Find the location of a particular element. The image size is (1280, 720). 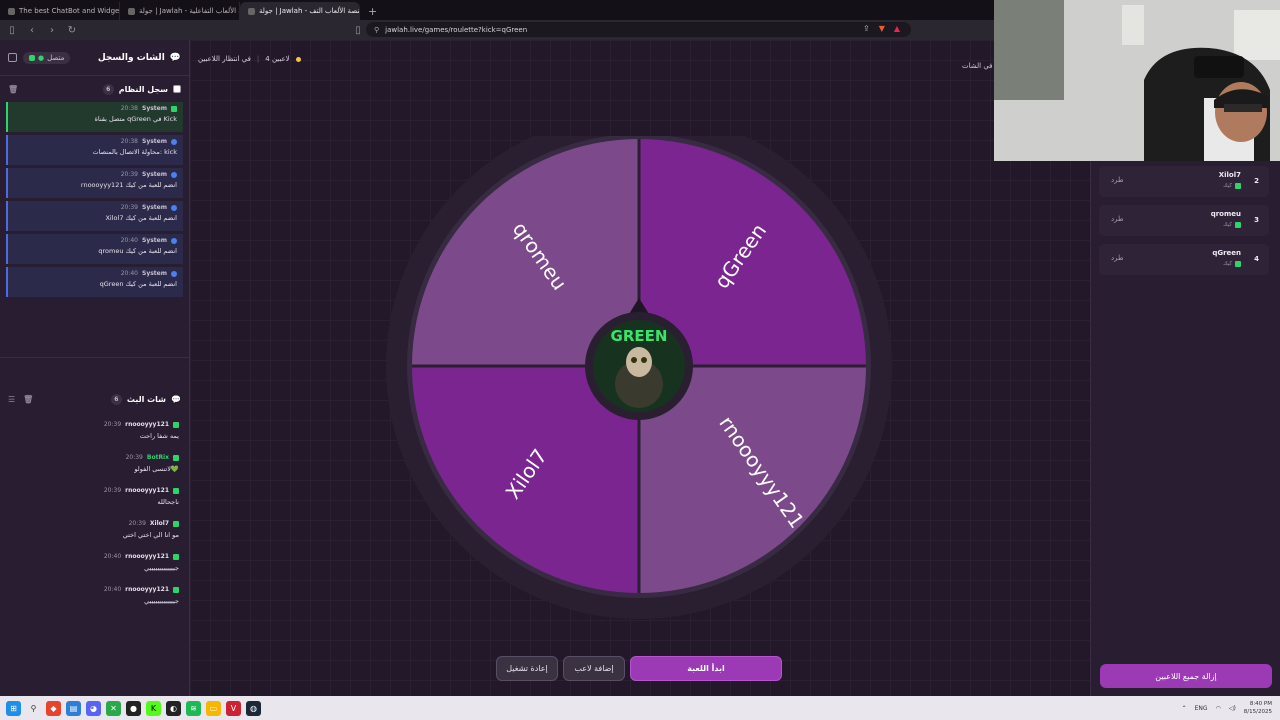

bookmark-icon: ▯ is located at coordinates (358, 30).